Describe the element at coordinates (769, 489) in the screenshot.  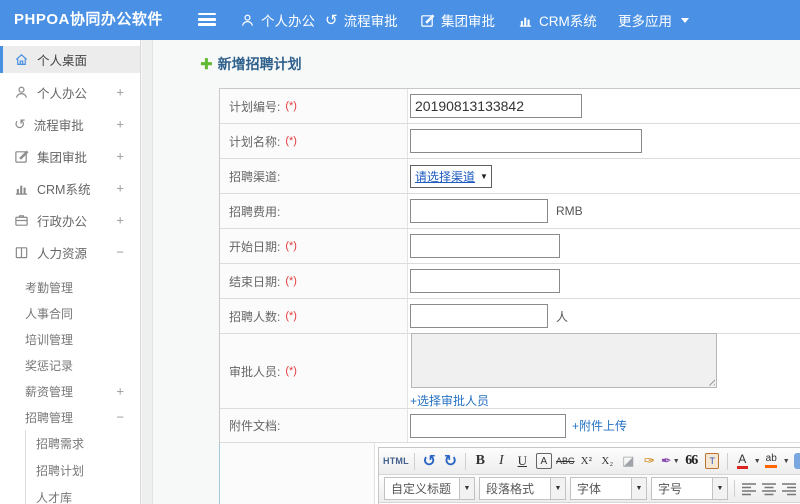
I see `align-center-icon` at that location.